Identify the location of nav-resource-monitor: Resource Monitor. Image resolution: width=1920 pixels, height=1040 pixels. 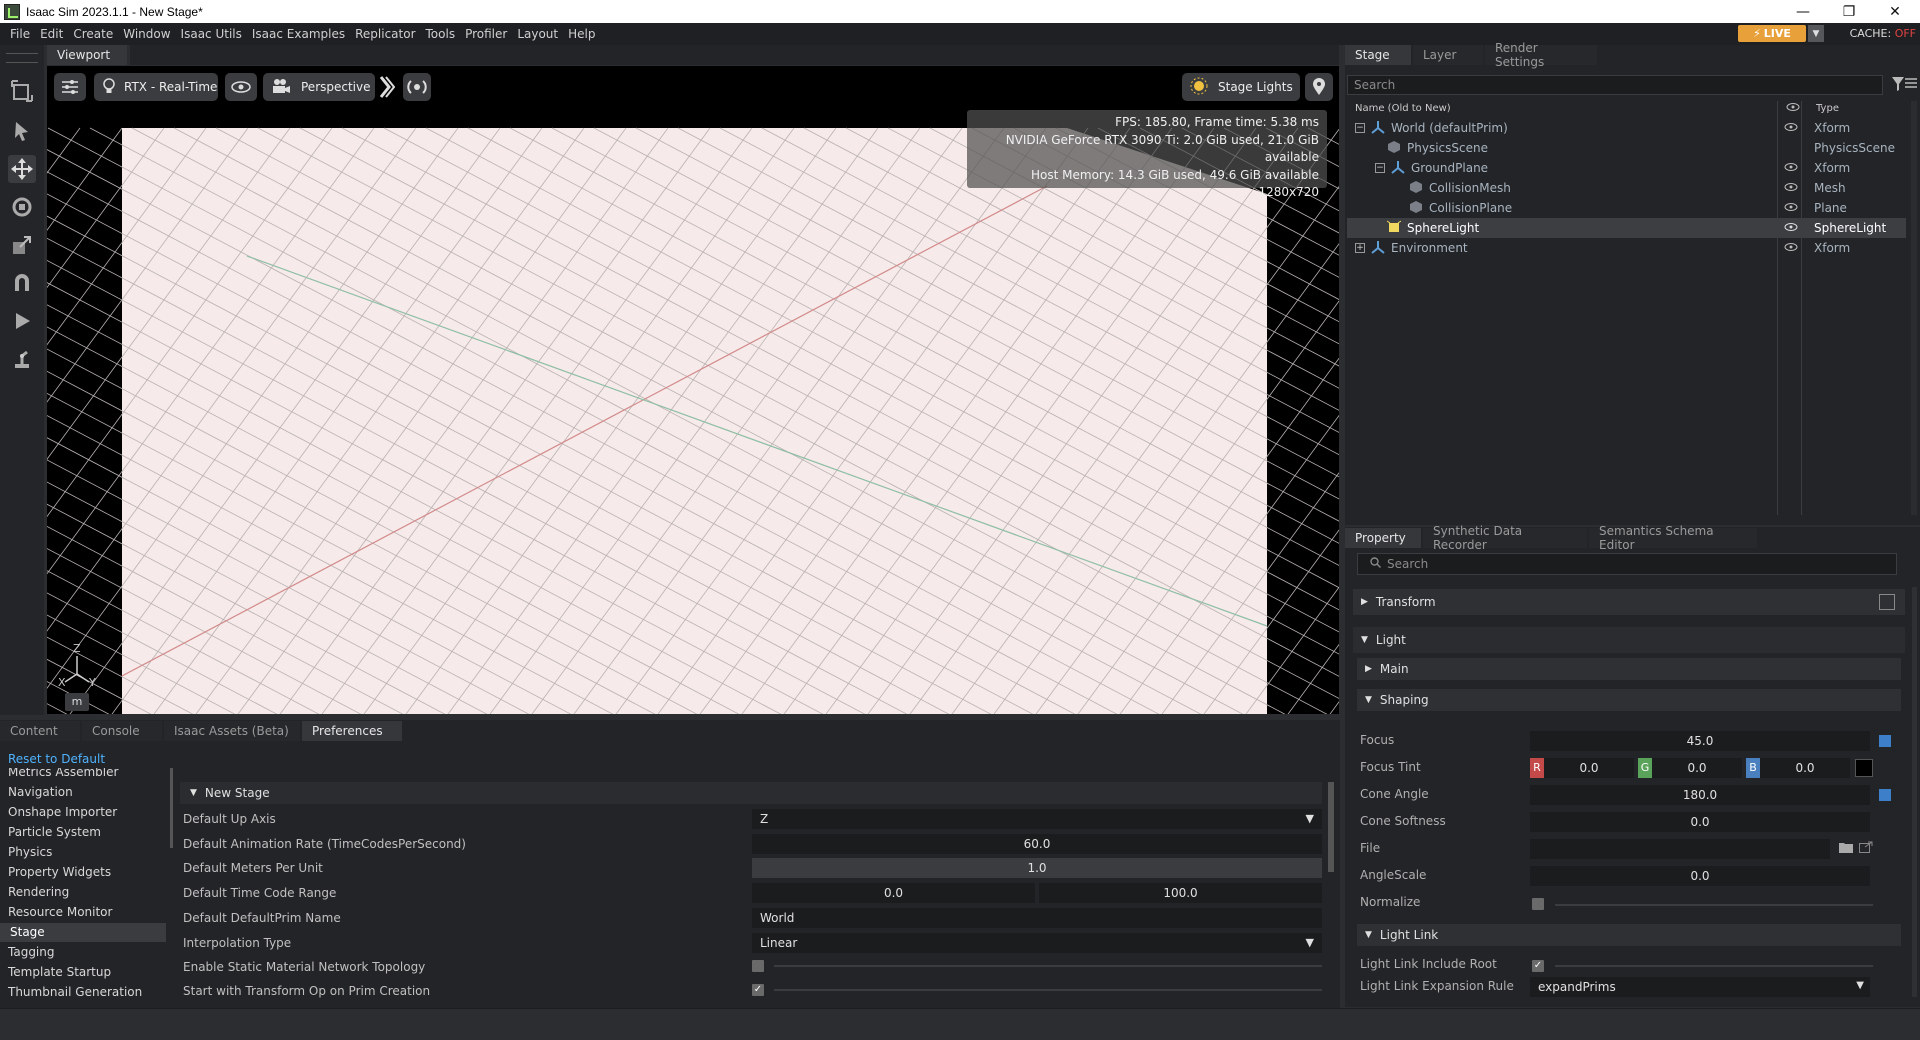
(60, 912).